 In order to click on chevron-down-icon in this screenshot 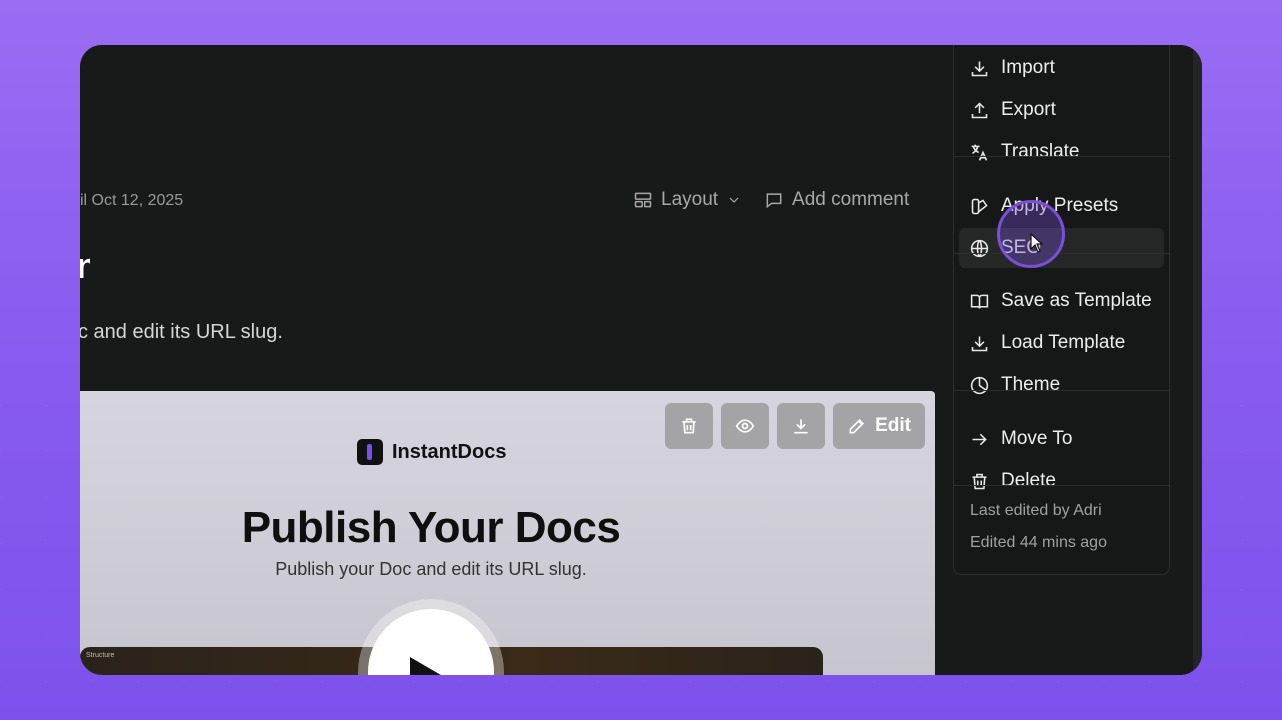, I will do `click(734, 200)`.